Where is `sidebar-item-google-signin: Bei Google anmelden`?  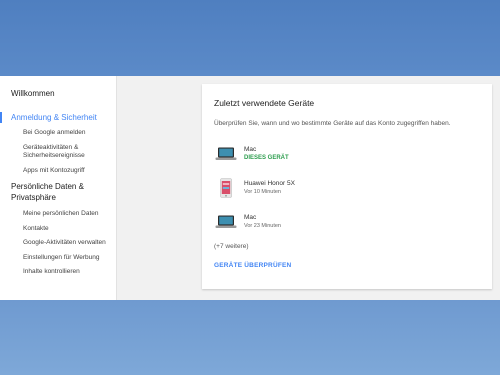
sidebar-item-google-signin: Bei Google anmelden is located at coordinates (58, 133).